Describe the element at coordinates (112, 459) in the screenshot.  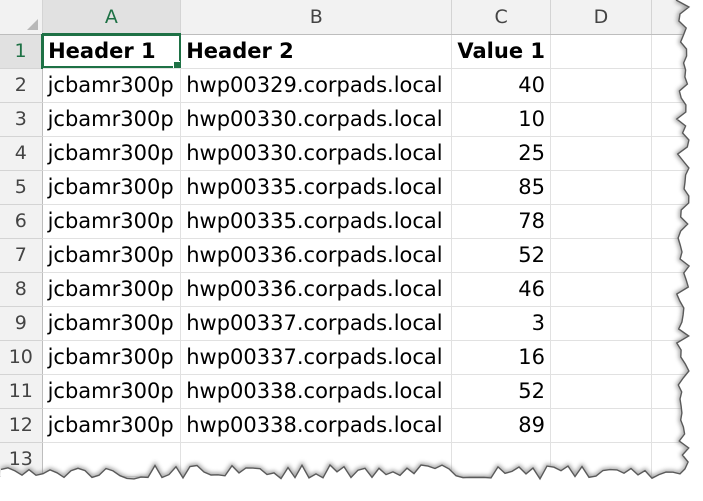
I see `cell-a` at that location.